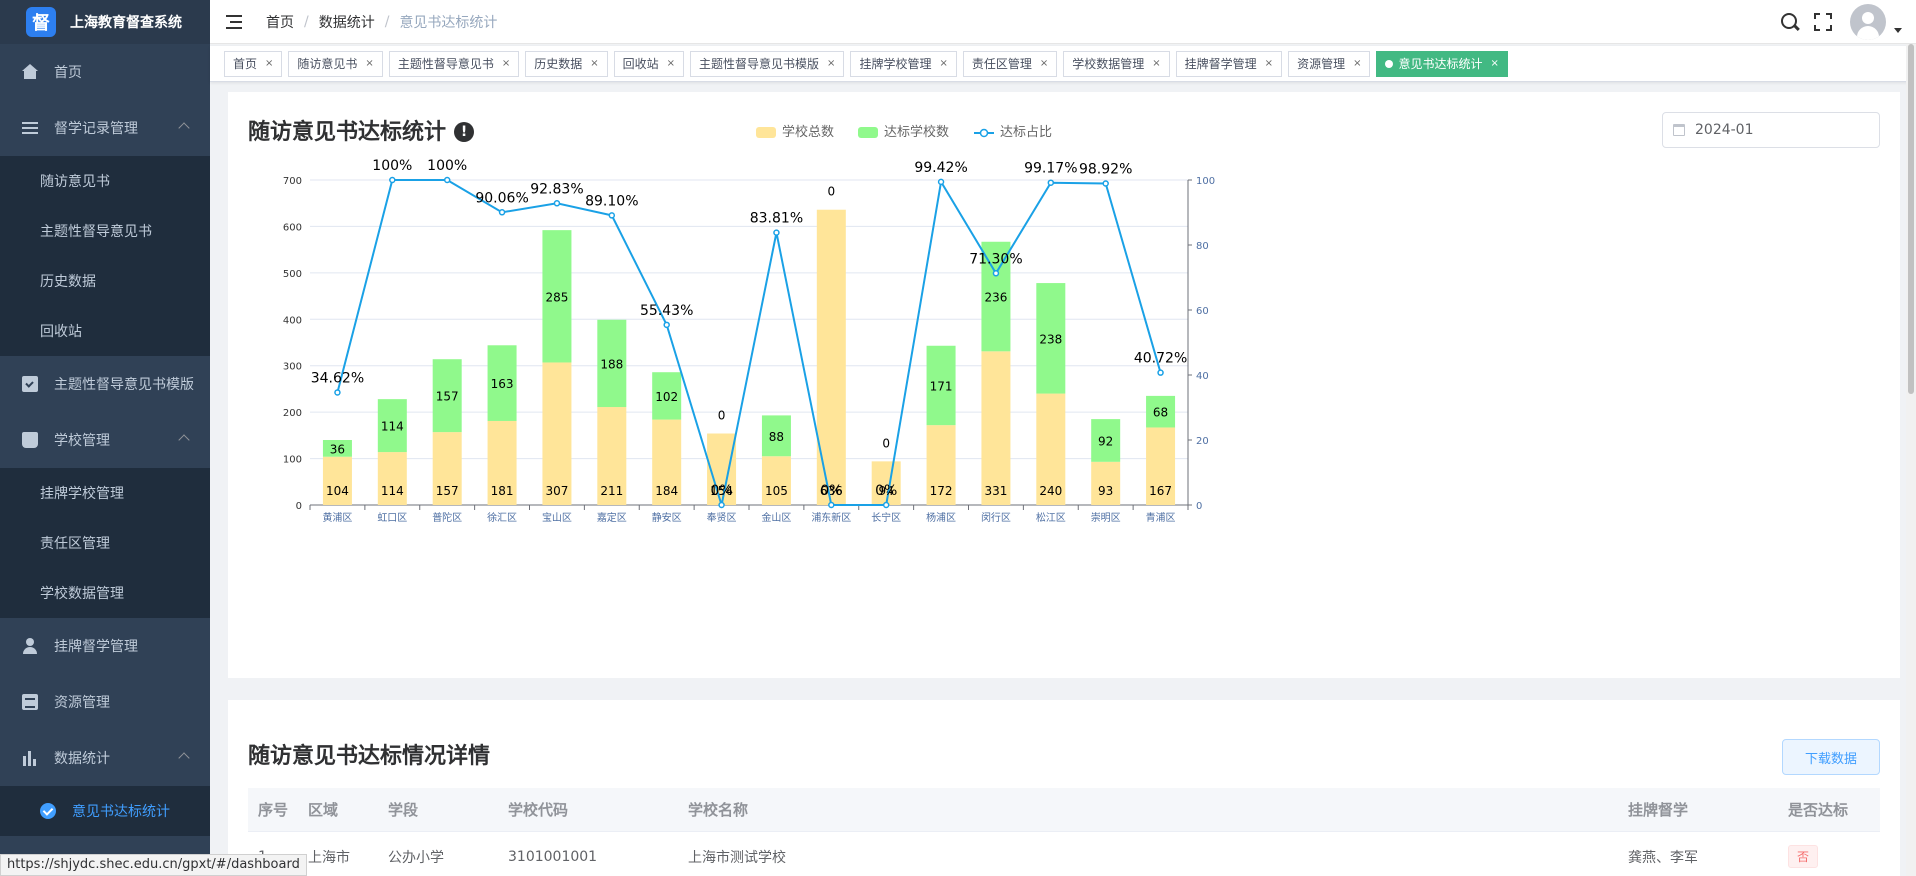  What do you see at coordinates (1911, 460) in the screenshot?
I see `page-scrollbar` at bounding box center [1911, 460].